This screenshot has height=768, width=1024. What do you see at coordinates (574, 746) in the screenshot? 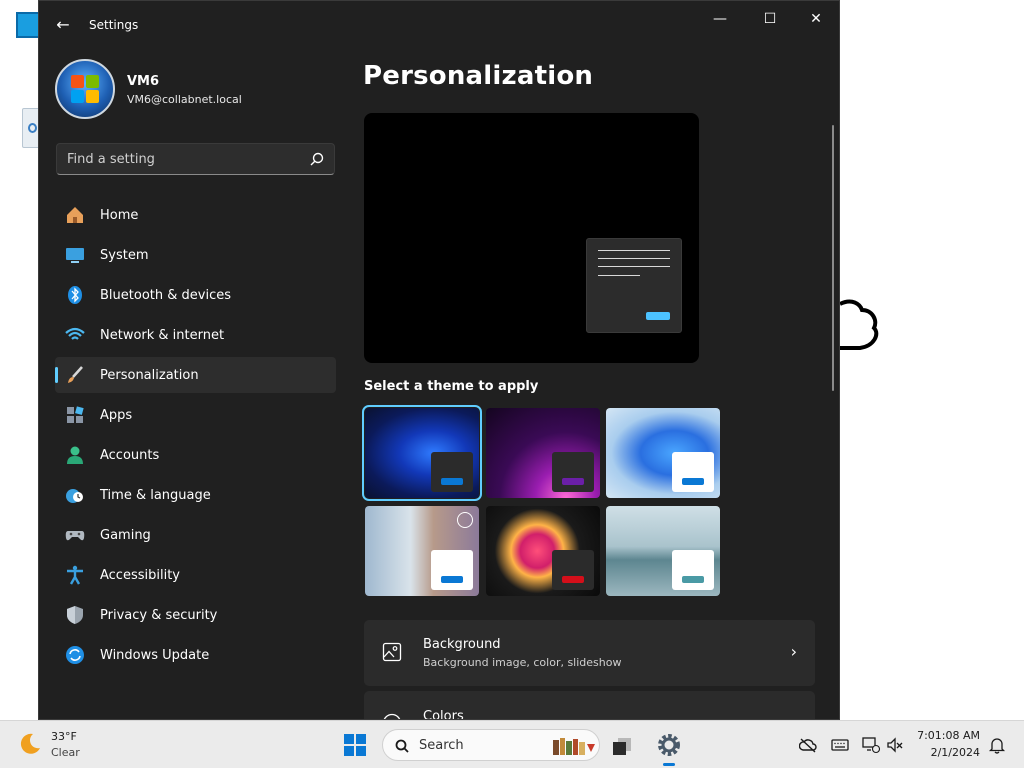
I see `search-highlight-books-icon` at bounding box center [574, 746].